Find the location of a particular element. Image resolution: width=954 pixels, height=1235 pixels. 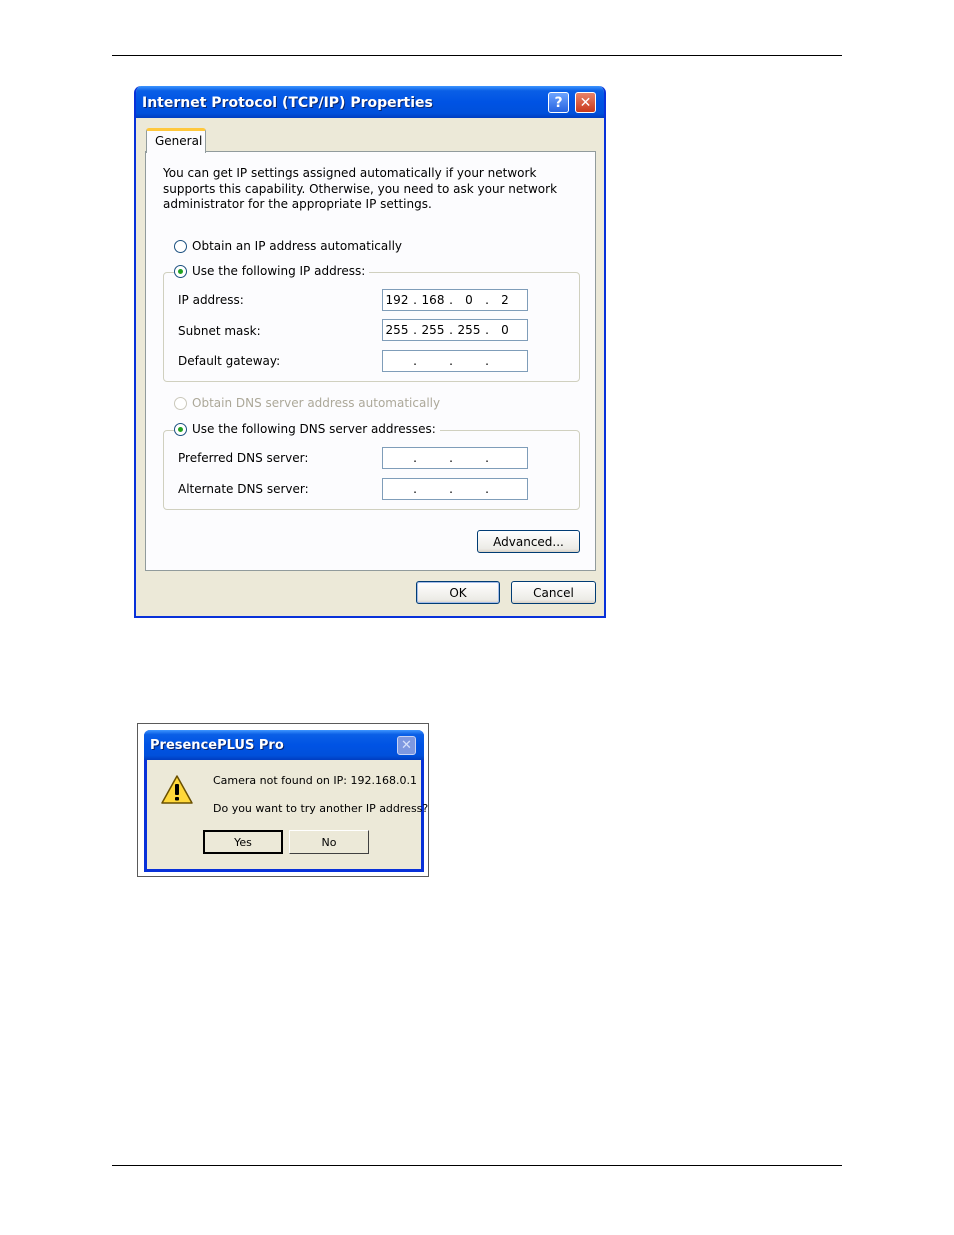

default-gateway-label: Default gateway: is located at coordinates (229, 361).